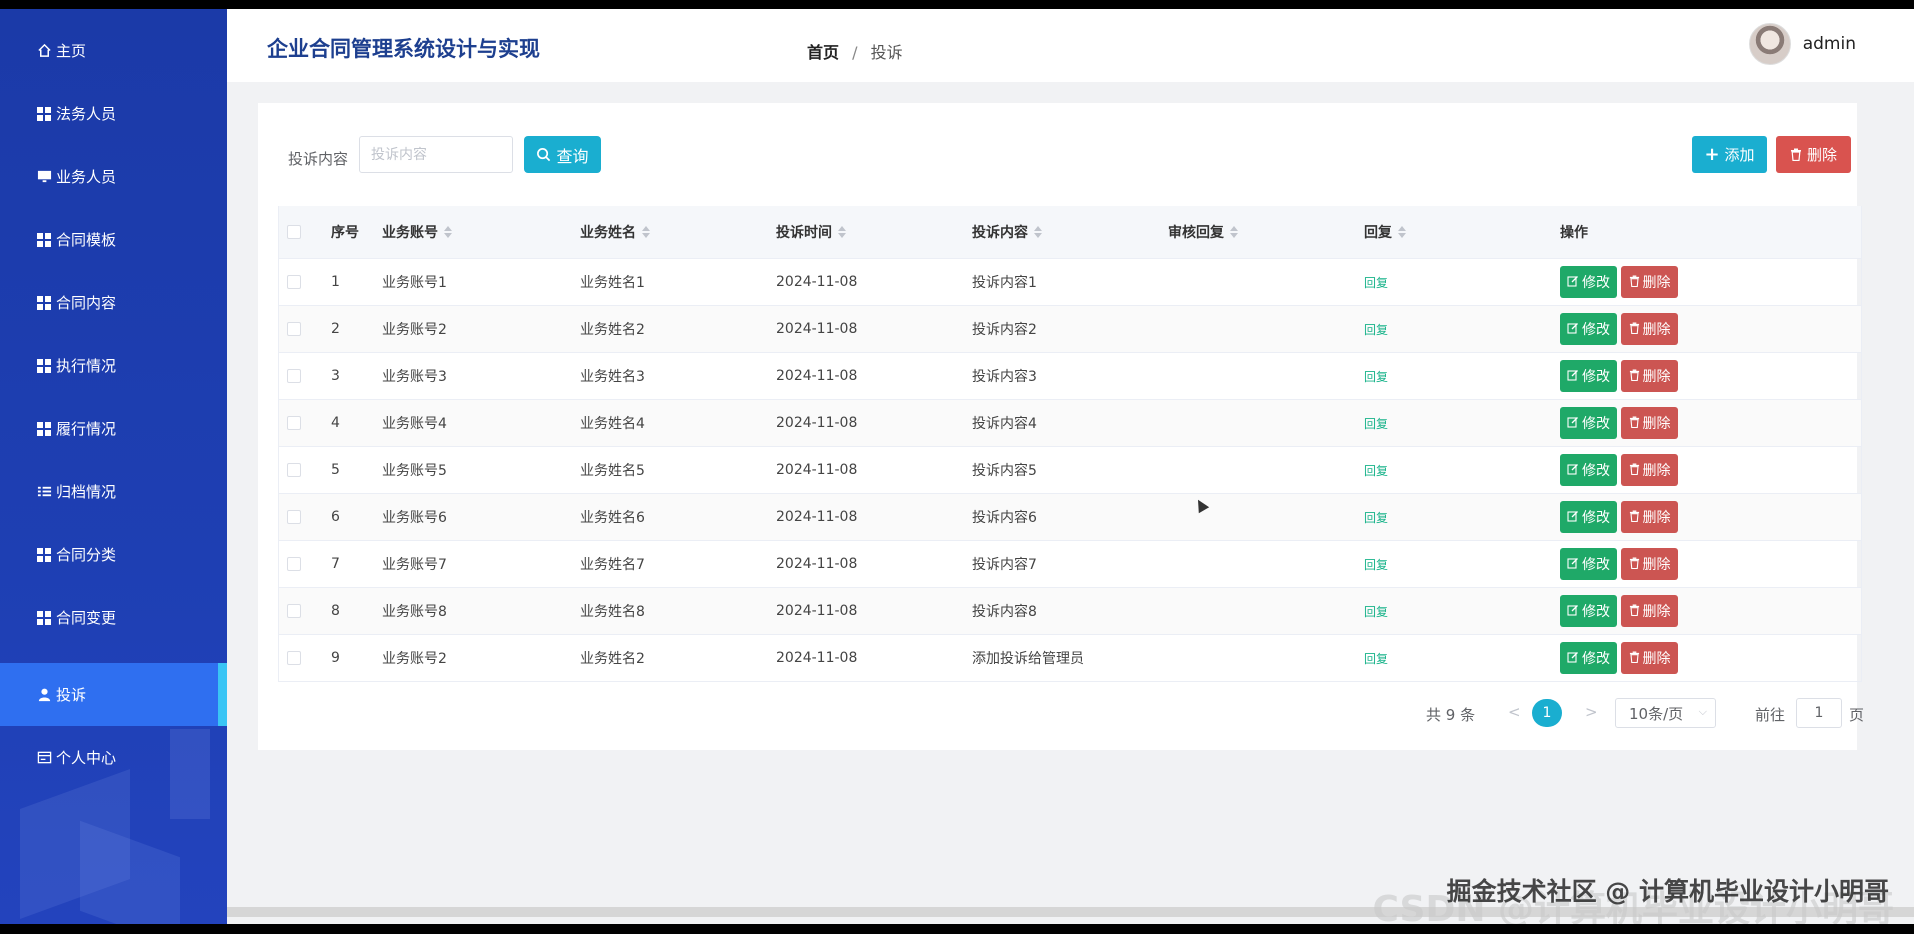  Describe the element at coordinates (858, 232) in the screenshot. I see `header-time: 投诉时间` at that location.